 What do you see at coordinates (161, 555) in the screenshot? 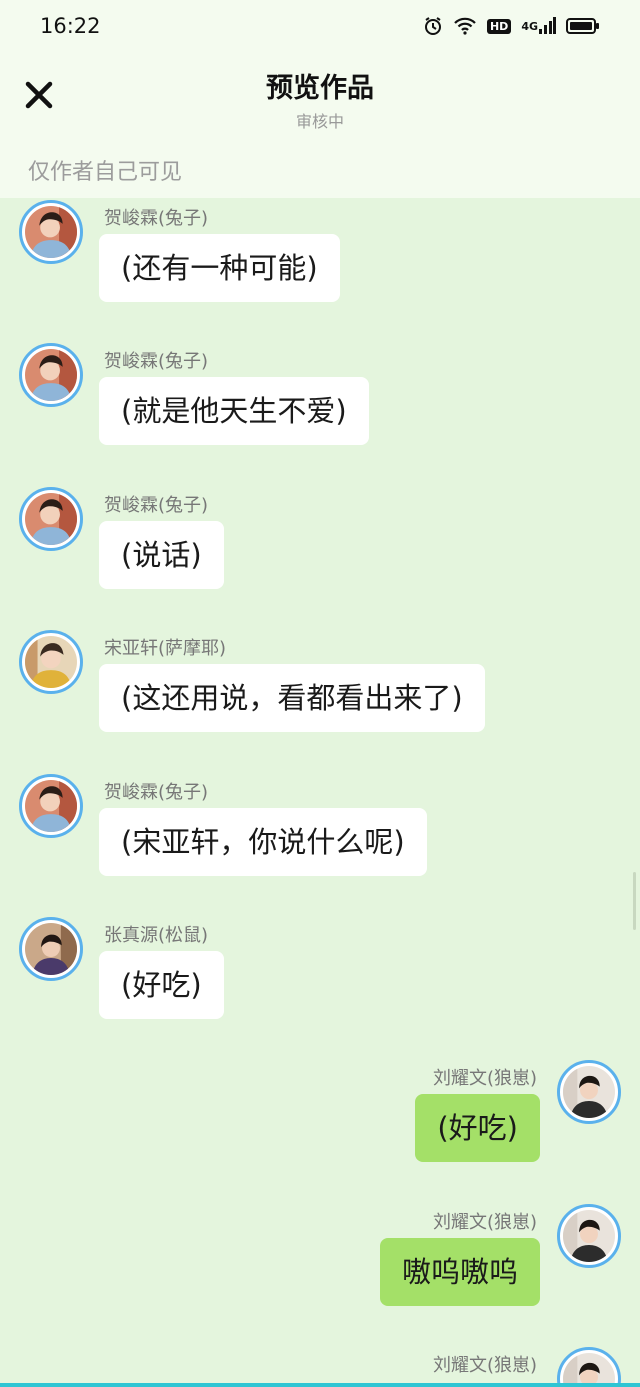
I see `message-bubble: (说话)` at bounding box center [161, 555].